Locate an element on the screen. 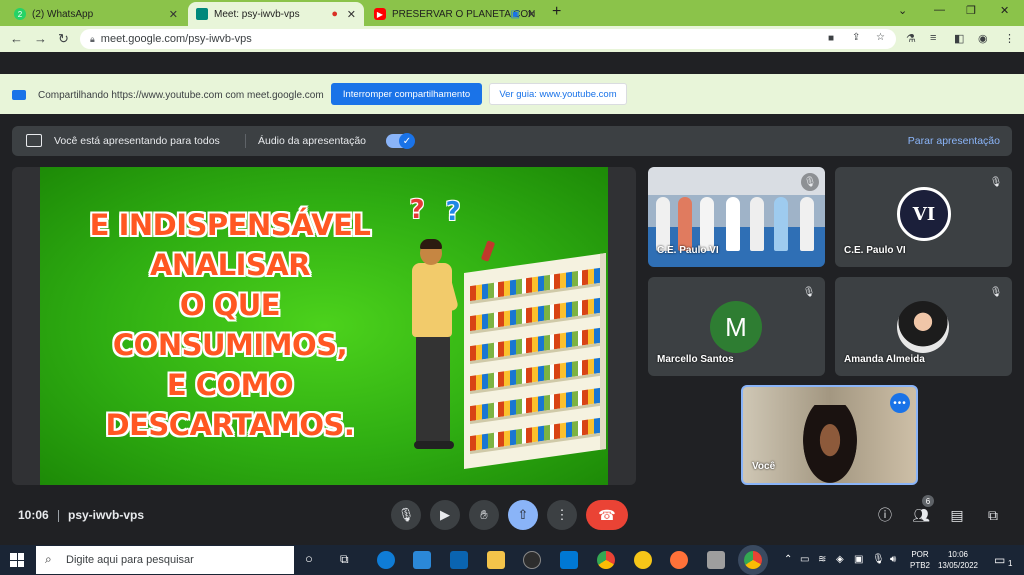 The image size is (1024, 575). camera-button: ▶ is located at coordinates (445, 515).